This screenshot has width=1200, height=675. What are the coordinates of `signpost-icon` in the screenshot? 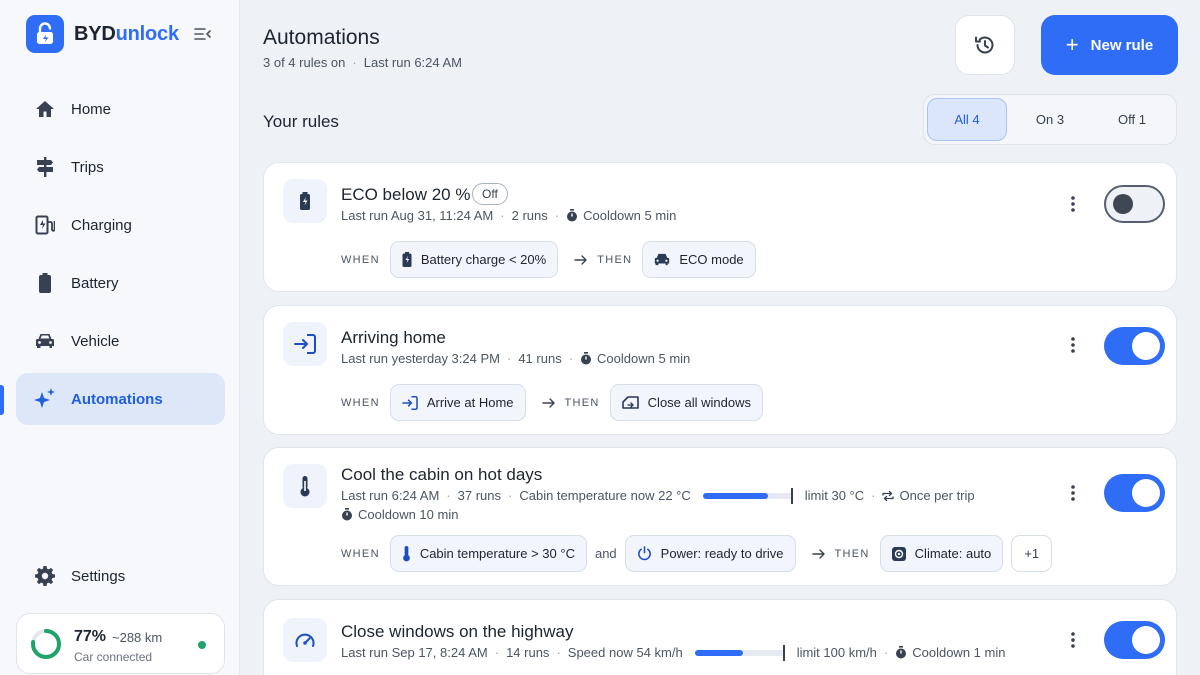 It's located at (45, 167).